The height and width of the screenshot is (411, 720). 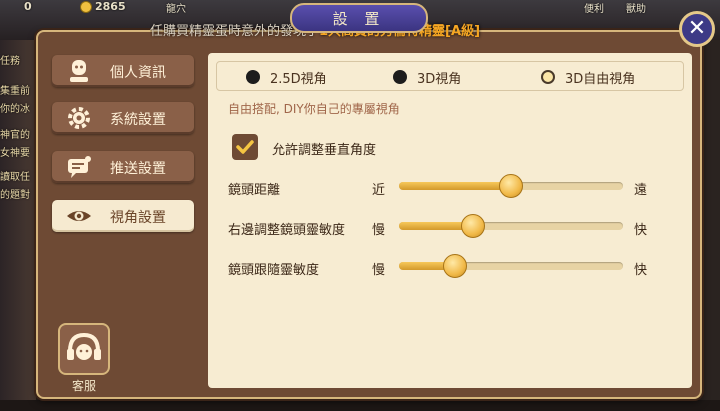 What do you see at coordinates (138, 169) in the screenshot?
I see `sidebar-item-label: 推送設置` at bounding box center [138, 169].